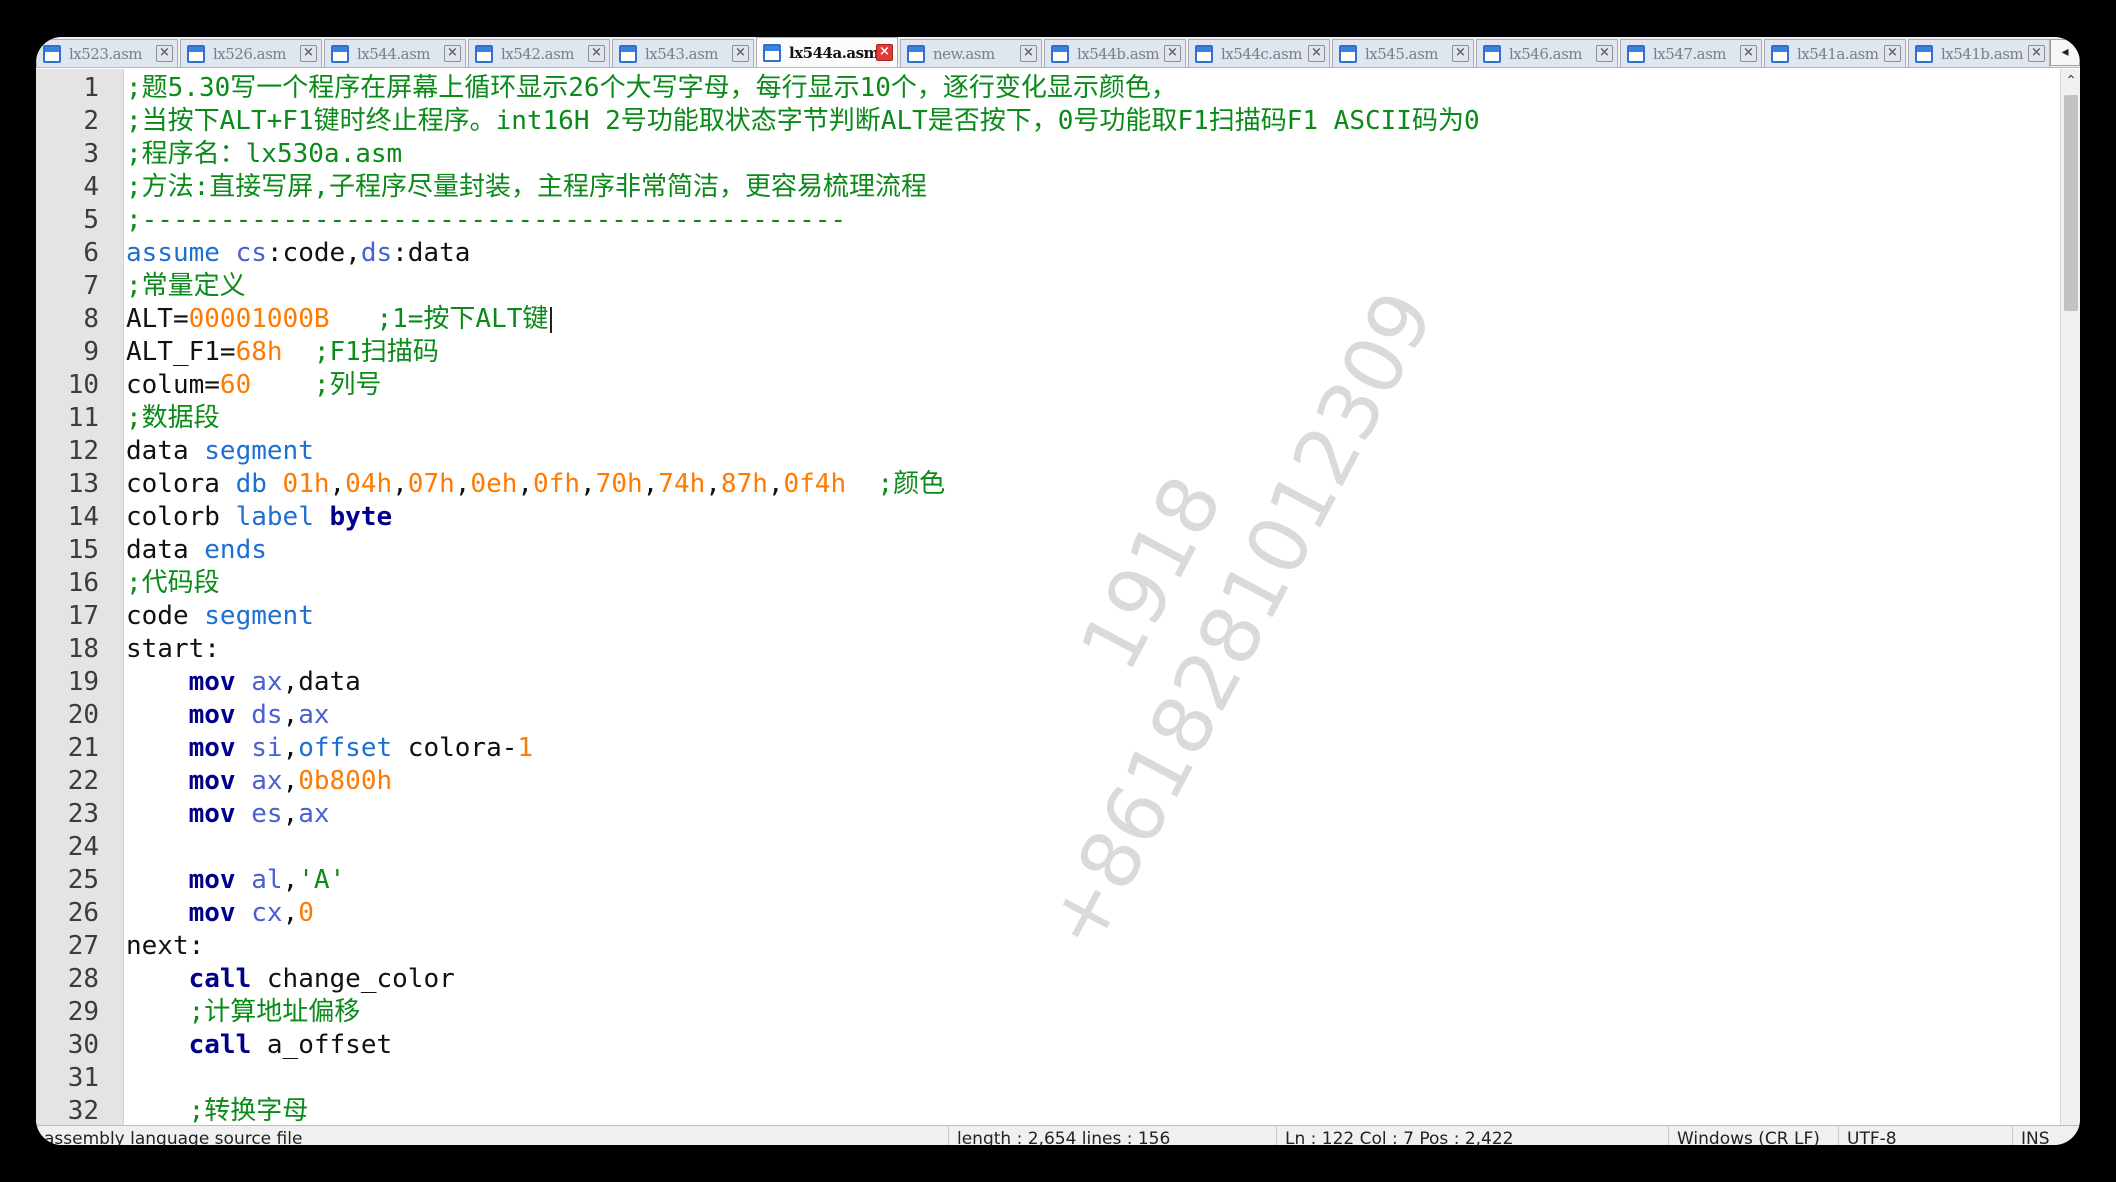  I want to click on code-token: ax, so click(267, 682).